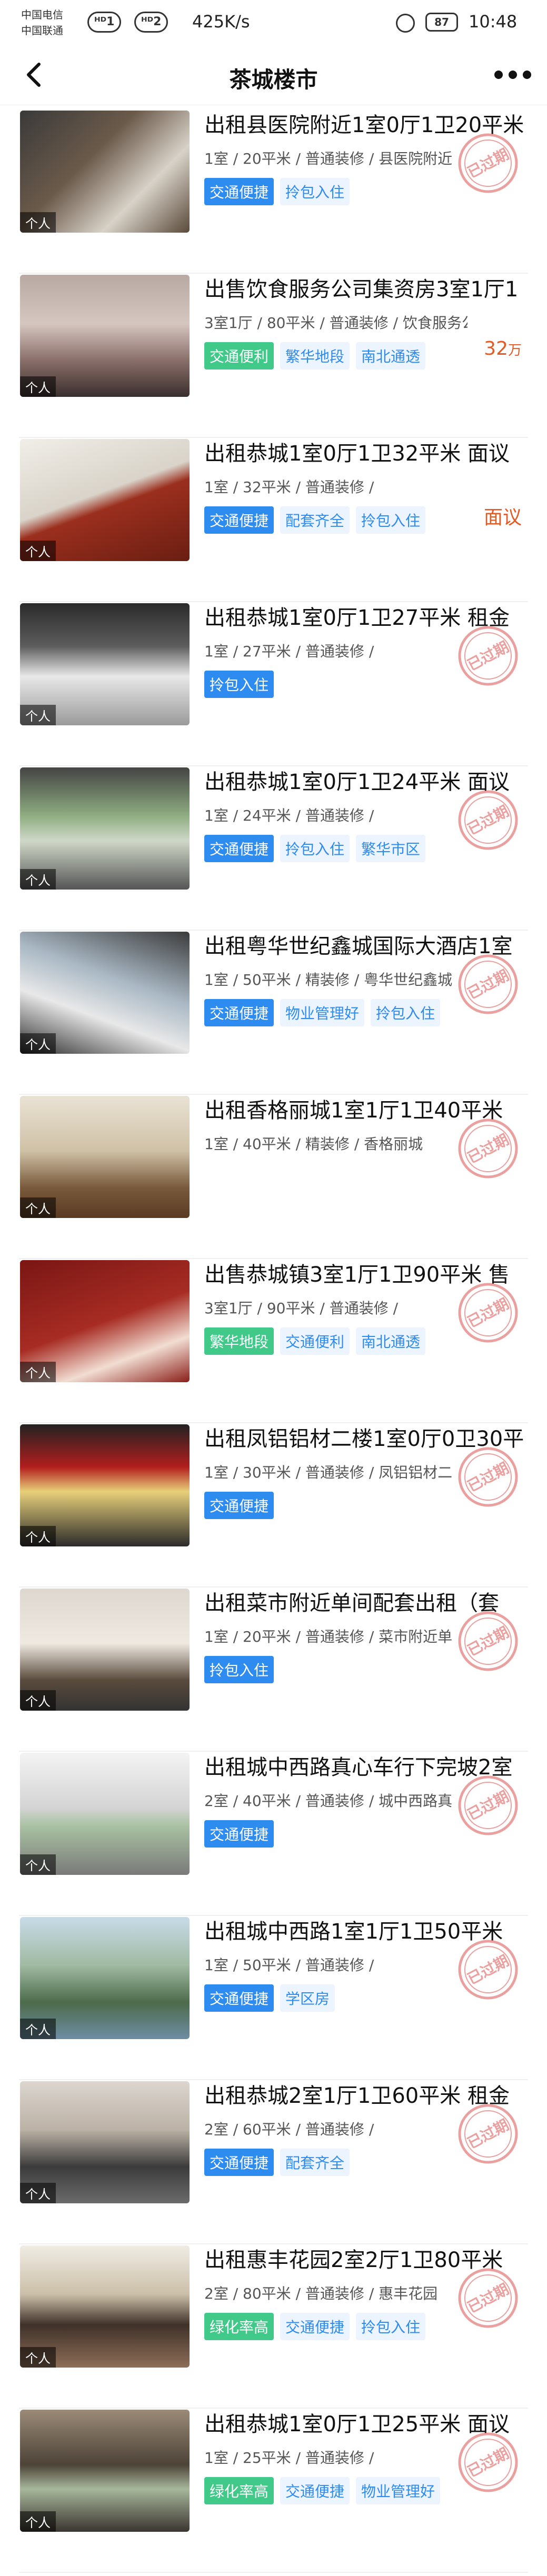 Image resolution: width=547 pixels, height=2576 pixels. I want to click on carrier-label-2: 中国联通, so click(42, 31).